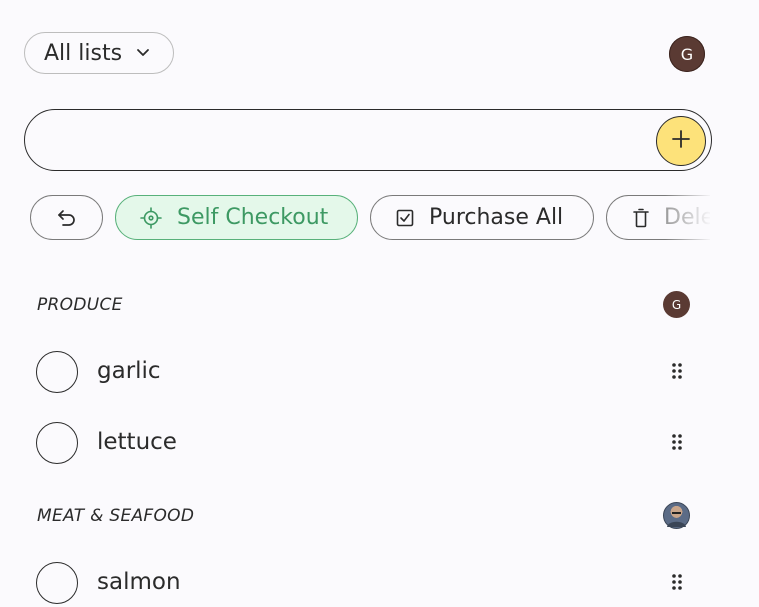  What do you see at coordinates (366, 444) in the screenshot?
I see `list-item: lettuce` at bounding box center [366, 444].